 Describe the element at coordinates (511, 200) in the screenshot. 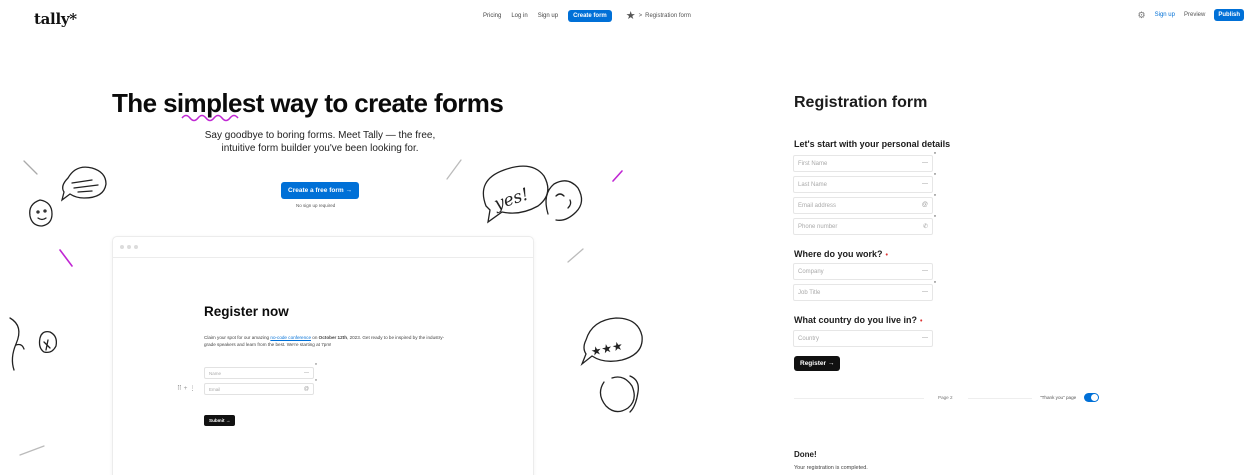

I see `doodle-yes-text: yes!` at that location.